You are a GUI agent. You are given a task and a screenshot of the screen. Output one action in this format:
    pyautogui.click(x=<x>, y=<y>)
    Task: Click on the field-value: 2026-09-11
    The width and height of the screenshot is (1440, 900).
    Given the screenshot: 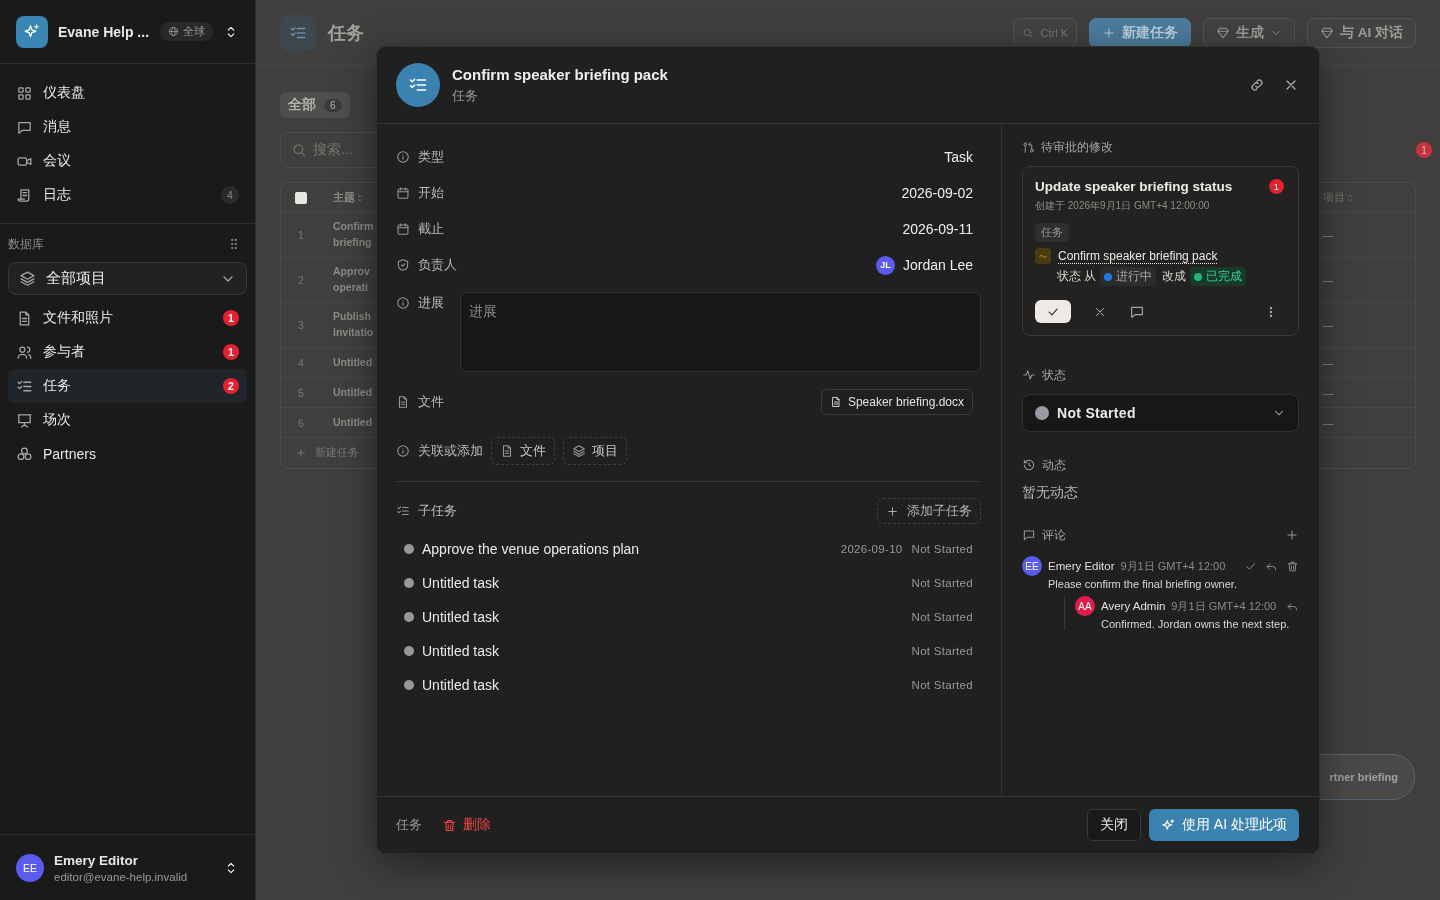 What is the action you would take?
    pyautogui.click(x=938, y=229)
    